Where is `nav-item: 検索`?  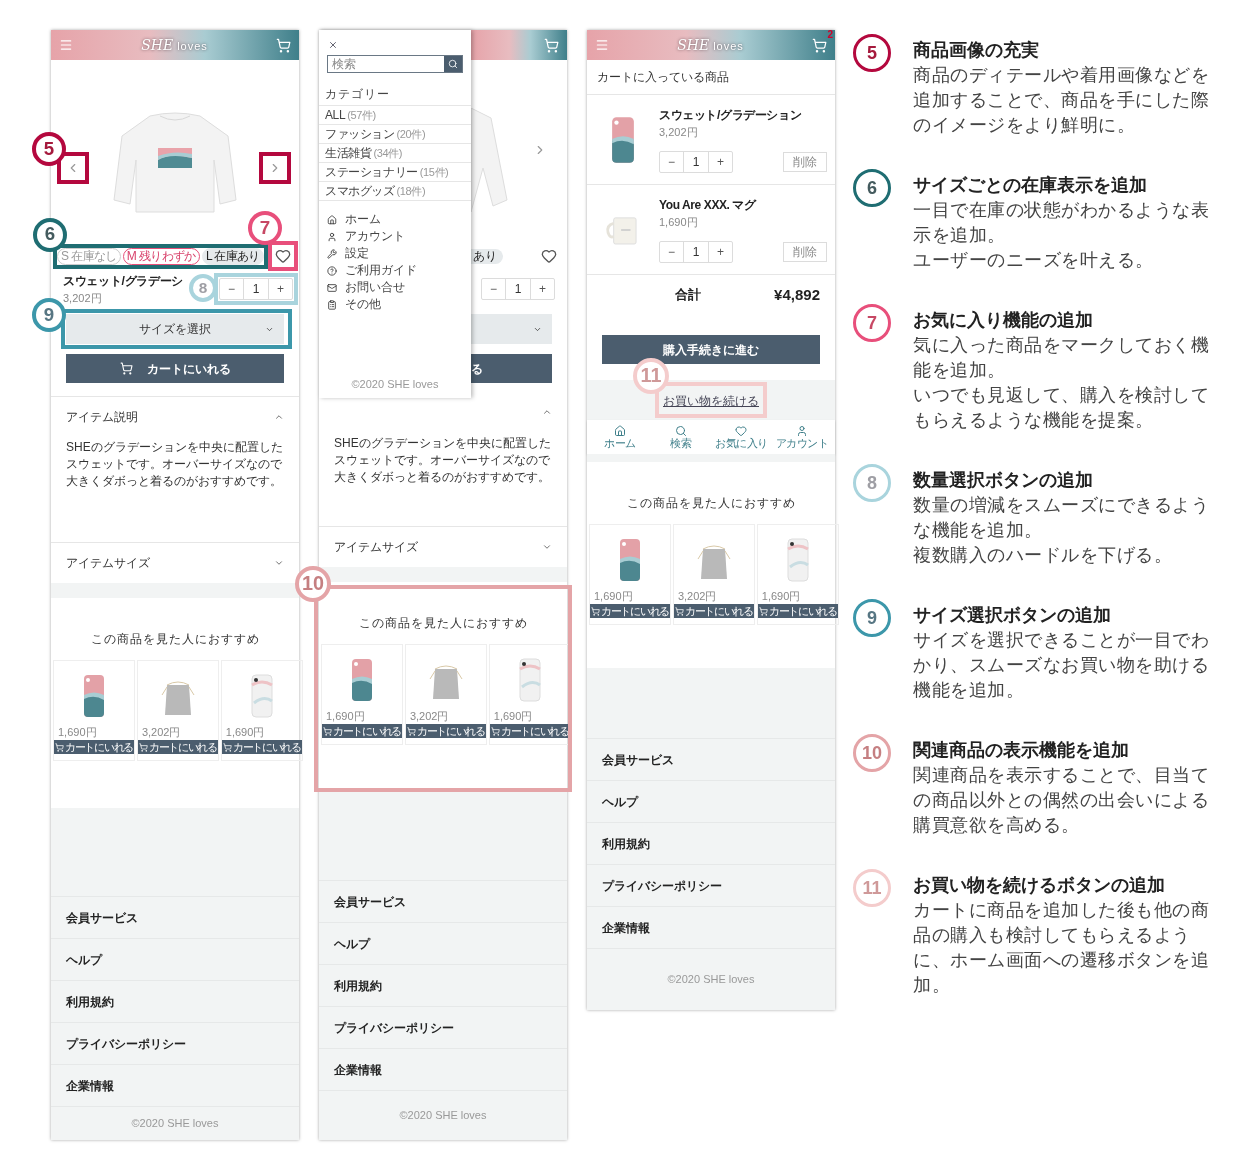
nav-item: 検索 is located at coordinates (680, 437).